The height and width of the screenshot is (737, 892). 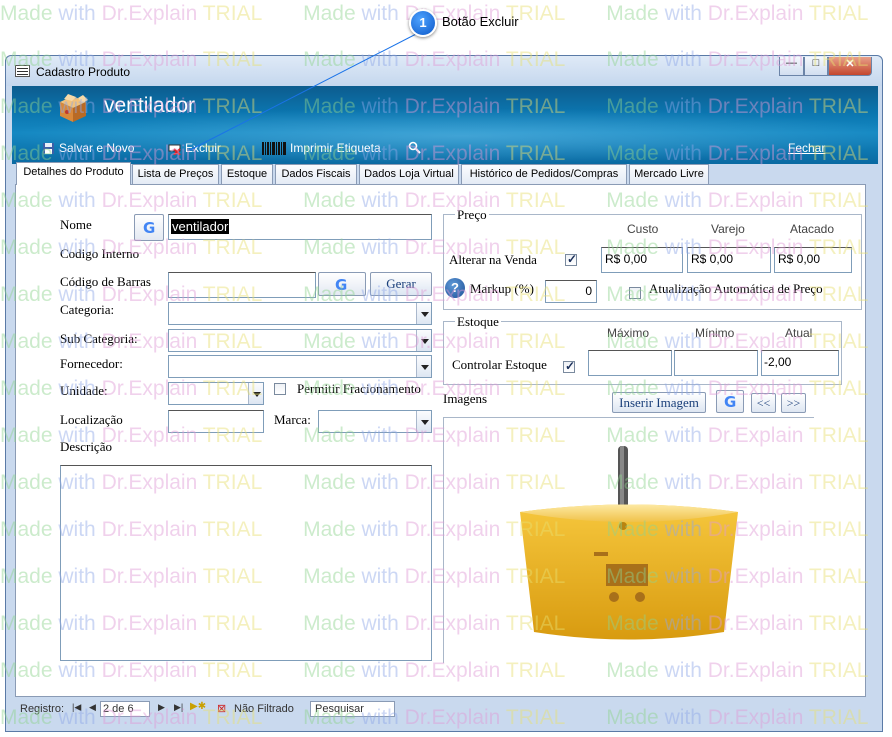 What do you see at coordinates (264, 709) in the screenshot?
I see `filter-status: Não Filtrado` at bounding box center [264, 709].